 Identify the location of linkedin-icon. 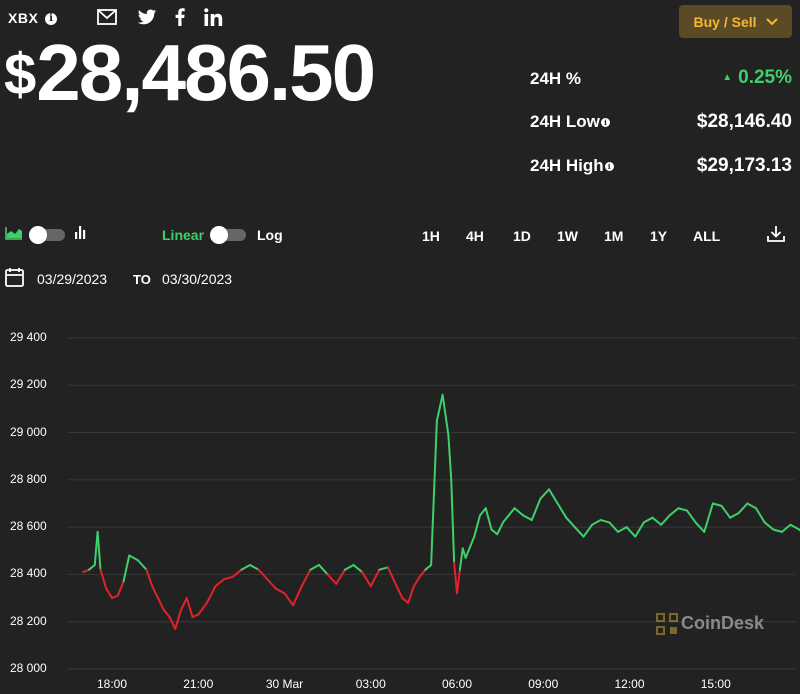
(213, 17).